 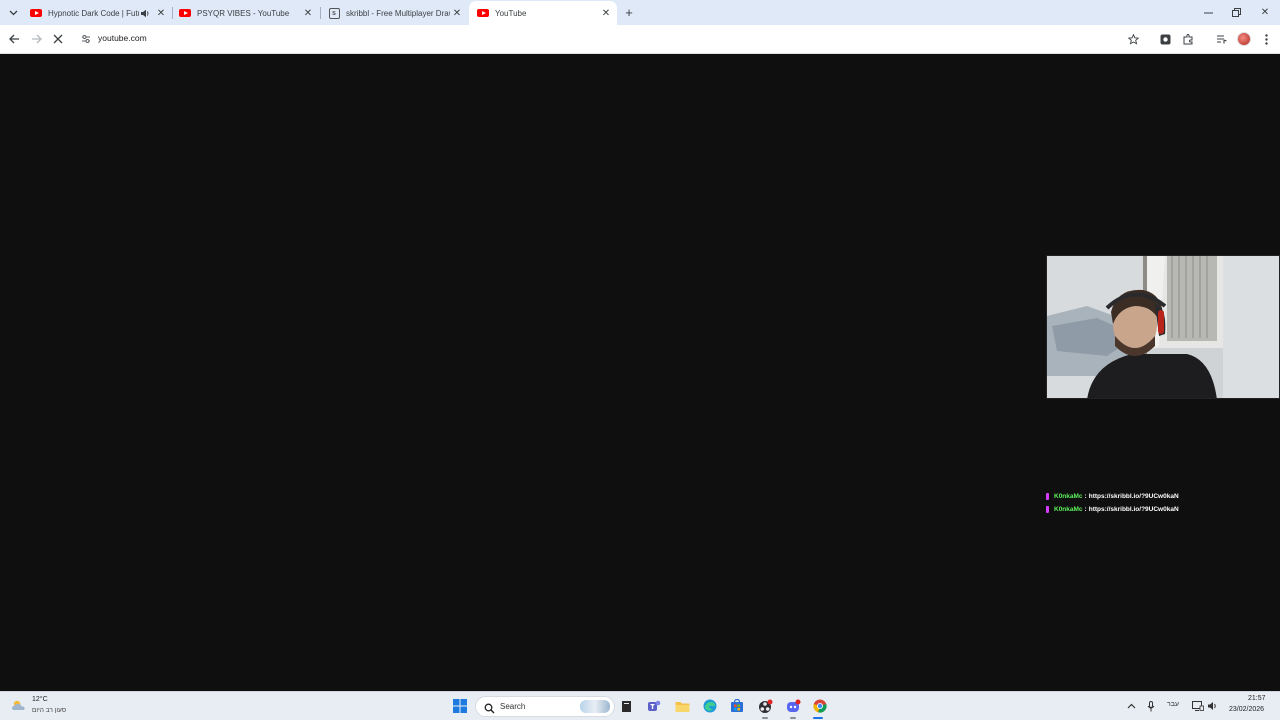 What do you see at coordinates (710, 706) in the screenshot?
I see `edge-icon` at bounding box center [710, 706].